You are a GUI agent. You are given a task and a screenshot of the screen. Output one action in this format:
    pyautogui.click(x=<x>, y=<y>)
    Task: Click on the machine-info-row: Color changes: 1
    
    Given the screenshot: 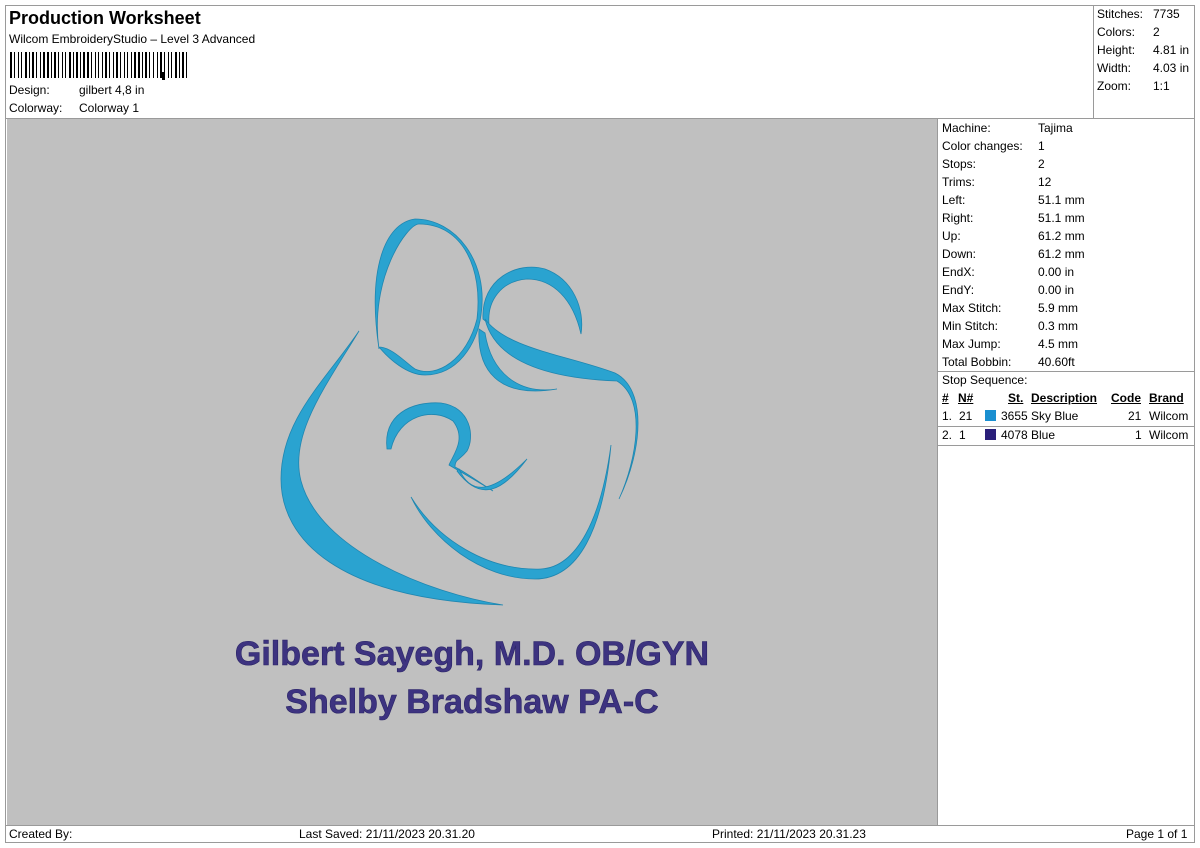 What is the action you would take?
    pyautogui.click(x=993, y=146)
    